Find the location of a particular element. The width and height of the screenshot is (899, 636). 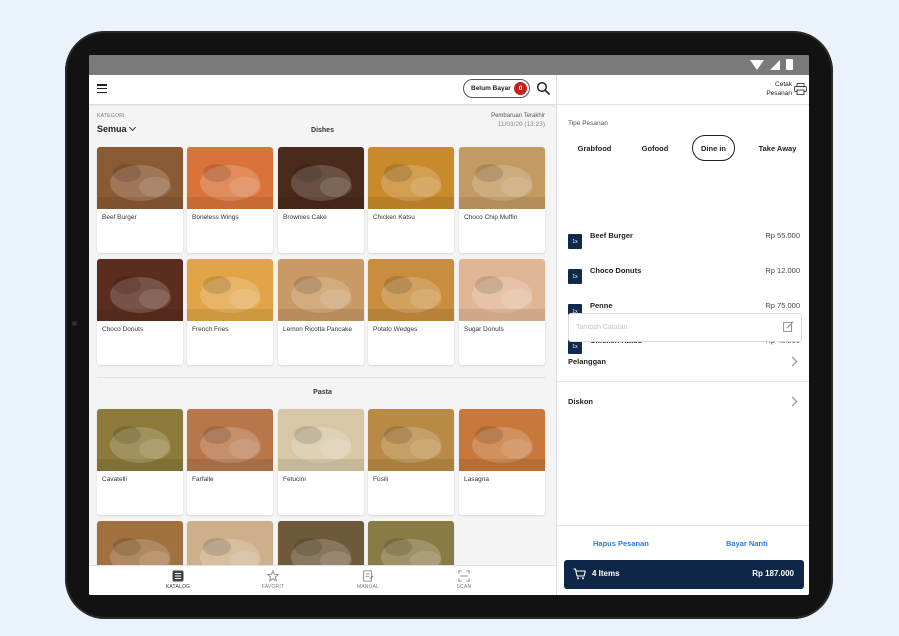

order-toolbar: Cetak Pesanan is located at coordinates (683, 90).